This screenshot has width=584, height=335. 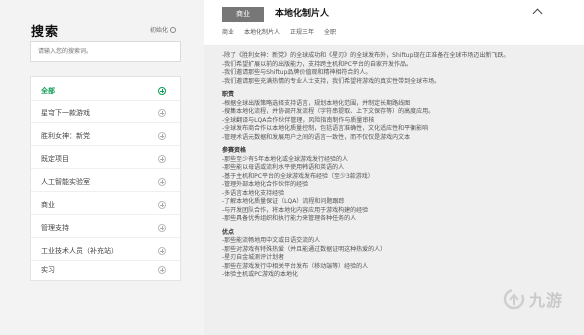 What do you see at coordinates (514, 299) in the screenshot?
I see `jiuyou-logo-icon` at bounding box center [514, 299].